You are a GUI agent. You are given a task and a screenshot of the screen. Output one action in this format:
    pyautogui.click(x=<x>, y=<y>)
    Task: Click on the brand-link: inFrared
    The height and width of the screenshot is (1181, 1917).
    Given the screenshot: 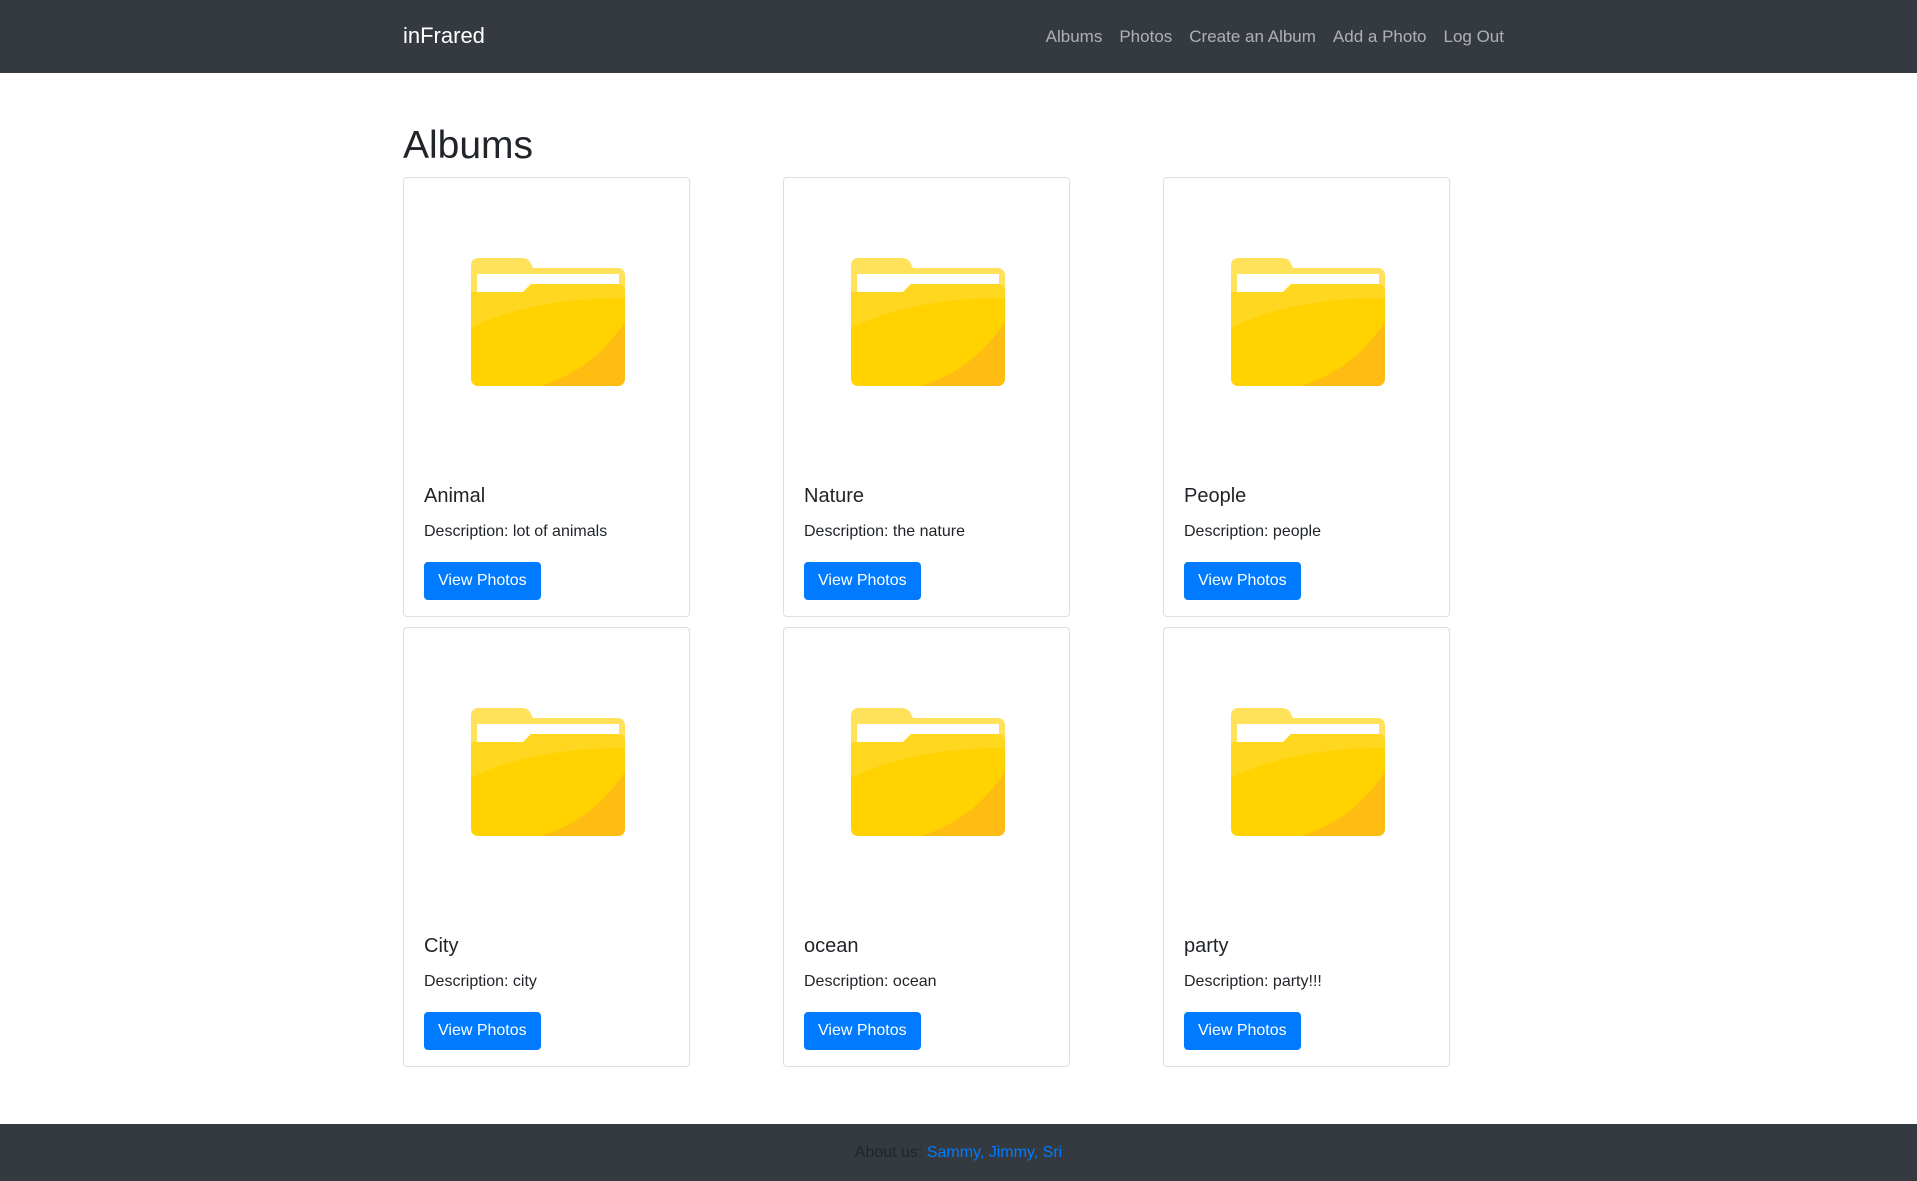 What is the action you would take?
    pyautogui.click(x=444, y=36)
    